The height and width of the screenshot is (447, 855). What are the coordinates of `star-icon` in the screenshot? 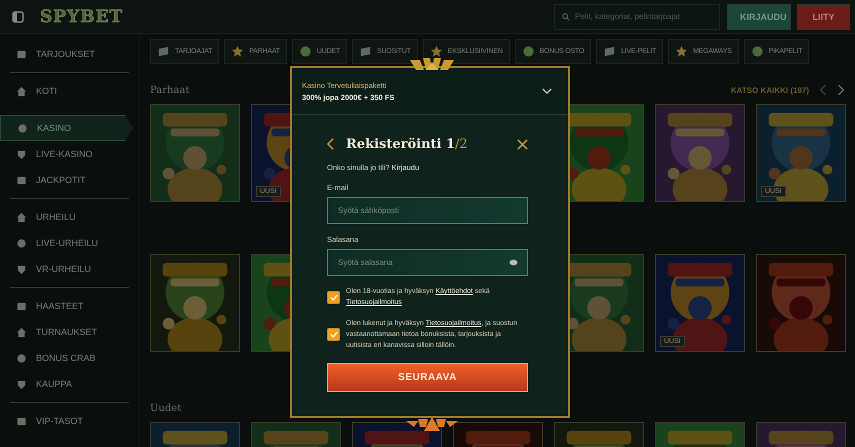 It's located at (237, 51).